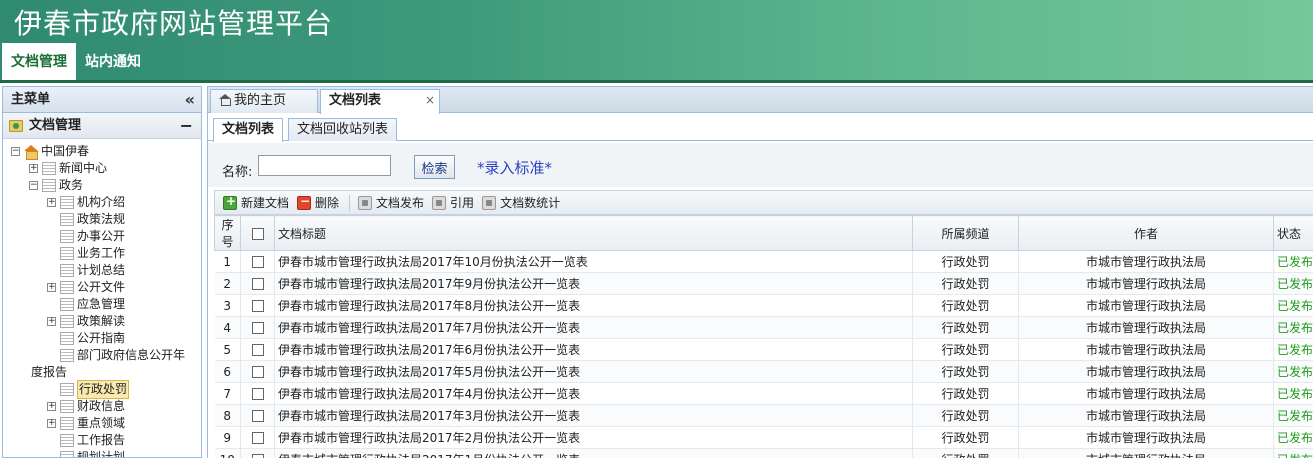  Describe the element at coordinates (593, 453) in the screenshot. I see `title-cell: 伊春市城市管理行政执法局2017年1月份执法公开一览表` at that location.